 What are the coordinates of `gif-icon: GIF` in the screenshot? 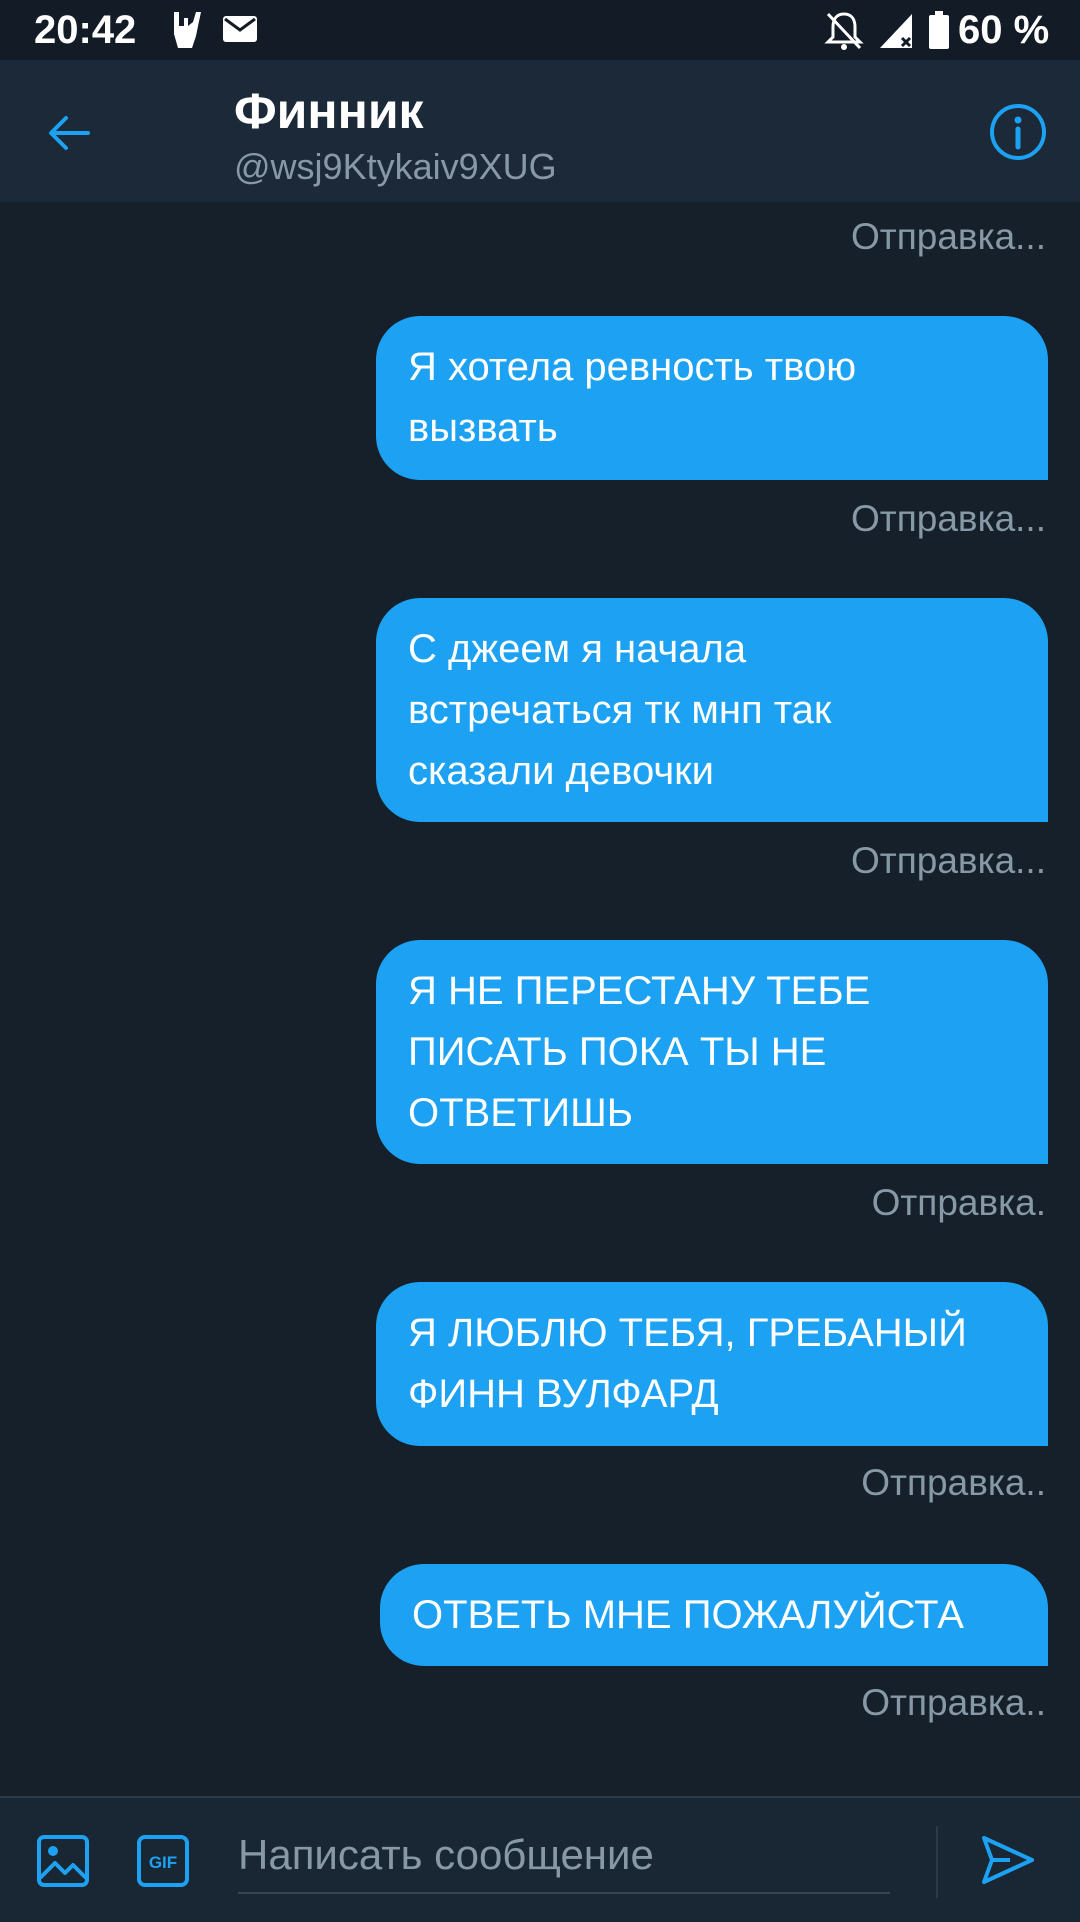 It's located at (163, 1861).